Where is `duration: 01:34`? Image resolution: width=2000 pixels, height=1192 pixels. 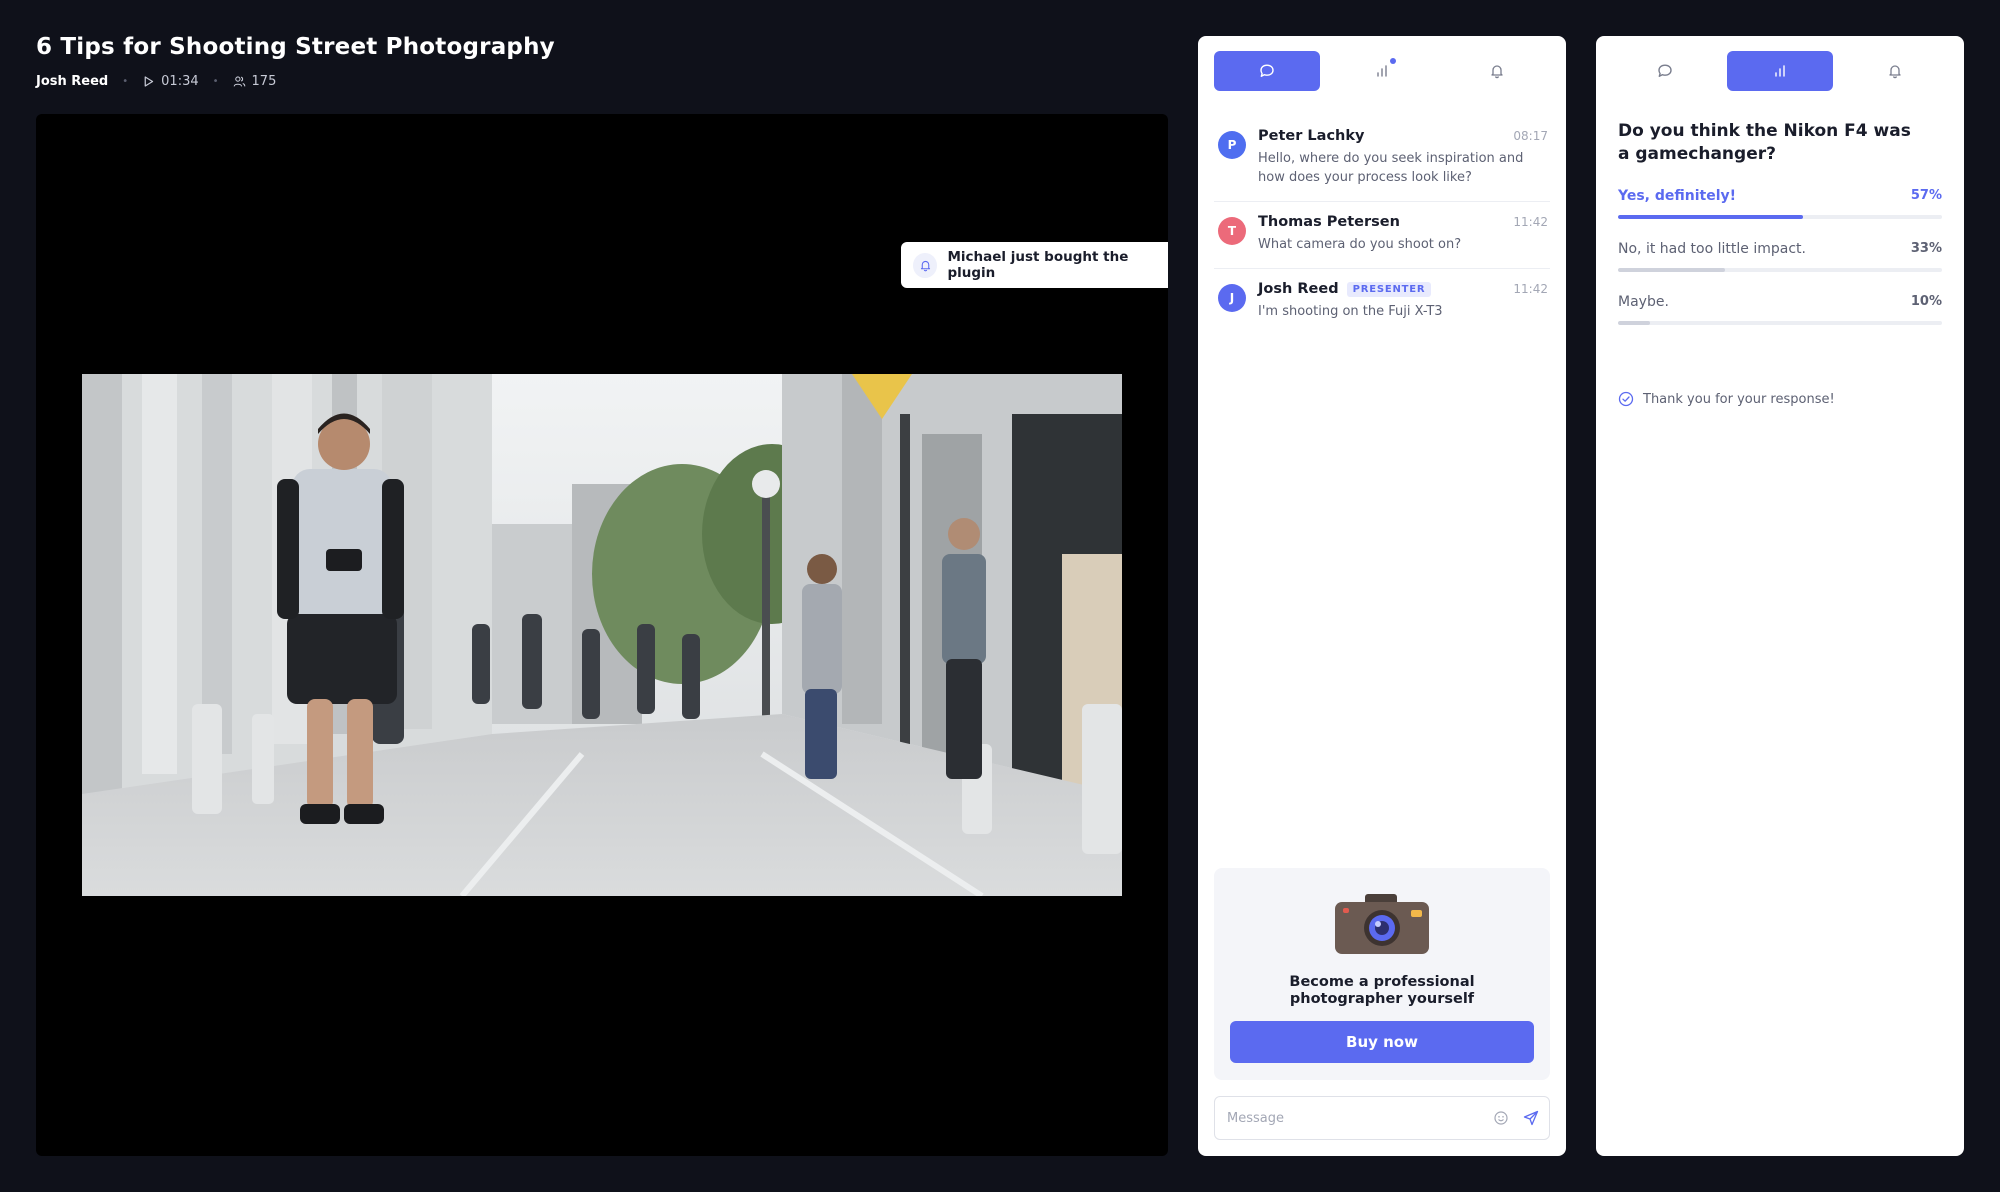 duration: 01:34 is located at coordinates (170, 81).